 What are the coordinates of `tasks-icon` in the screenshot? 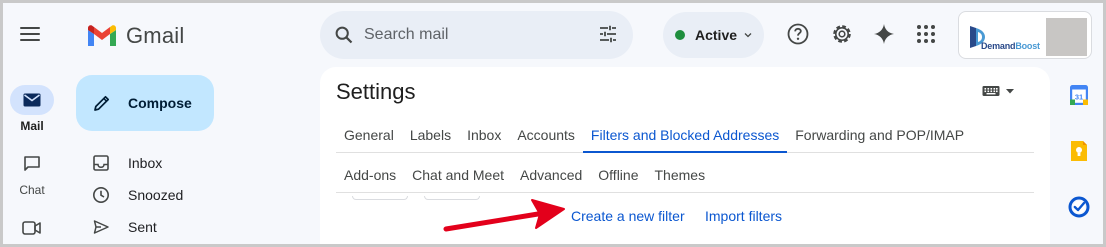 It's located at (1079, 207).